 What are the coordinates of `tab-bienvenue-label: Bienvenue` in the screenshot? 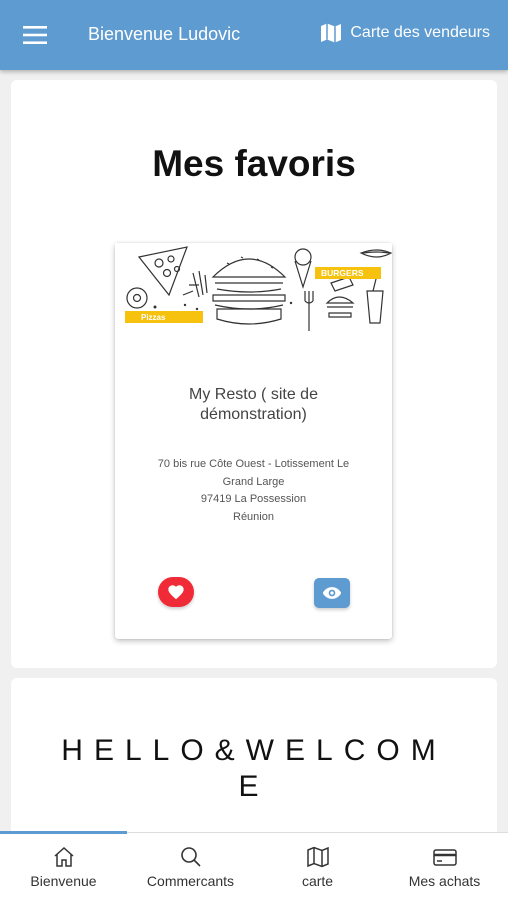 It's located at (63, 881).